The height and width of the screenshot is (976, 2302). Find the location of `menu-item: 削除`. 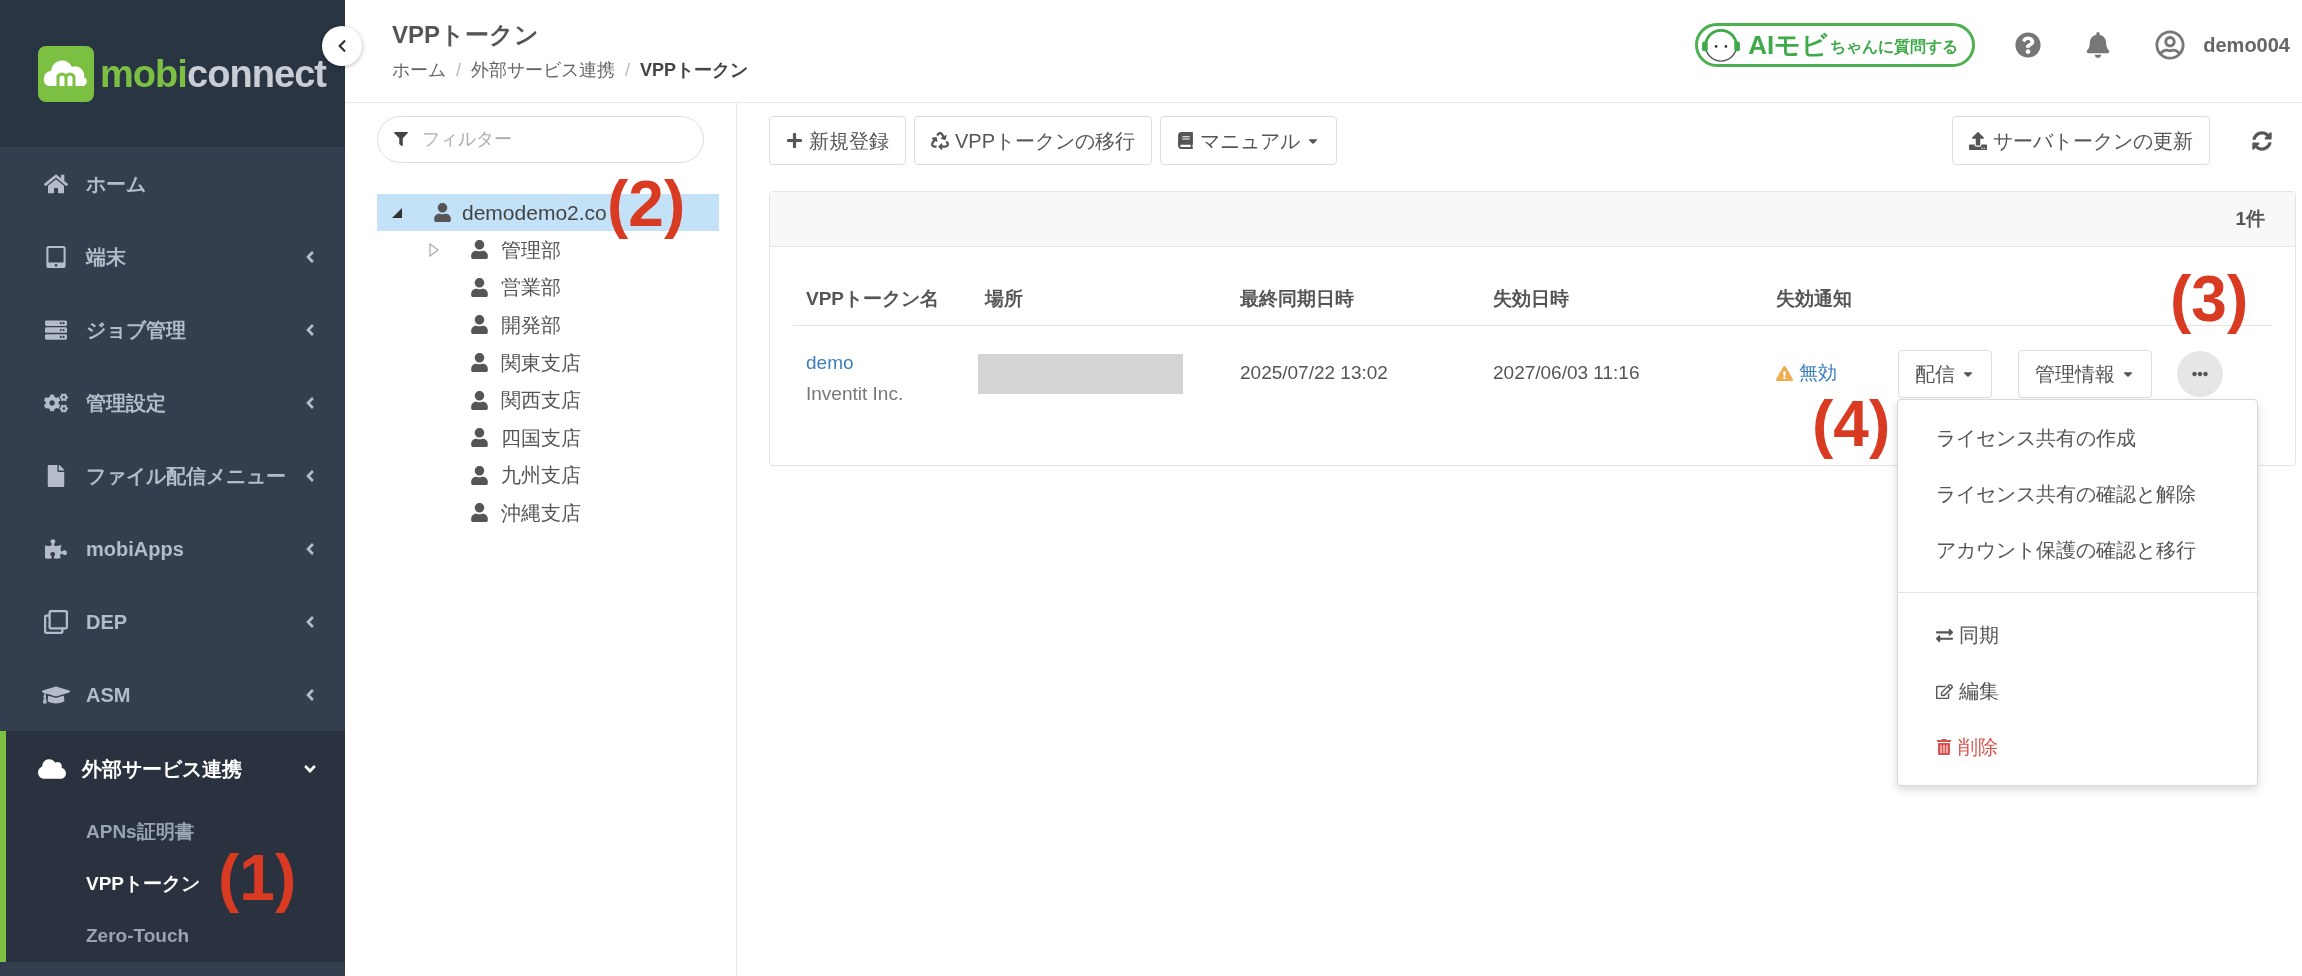

menu-item: 削除 is located at coordinates (2077, 747).